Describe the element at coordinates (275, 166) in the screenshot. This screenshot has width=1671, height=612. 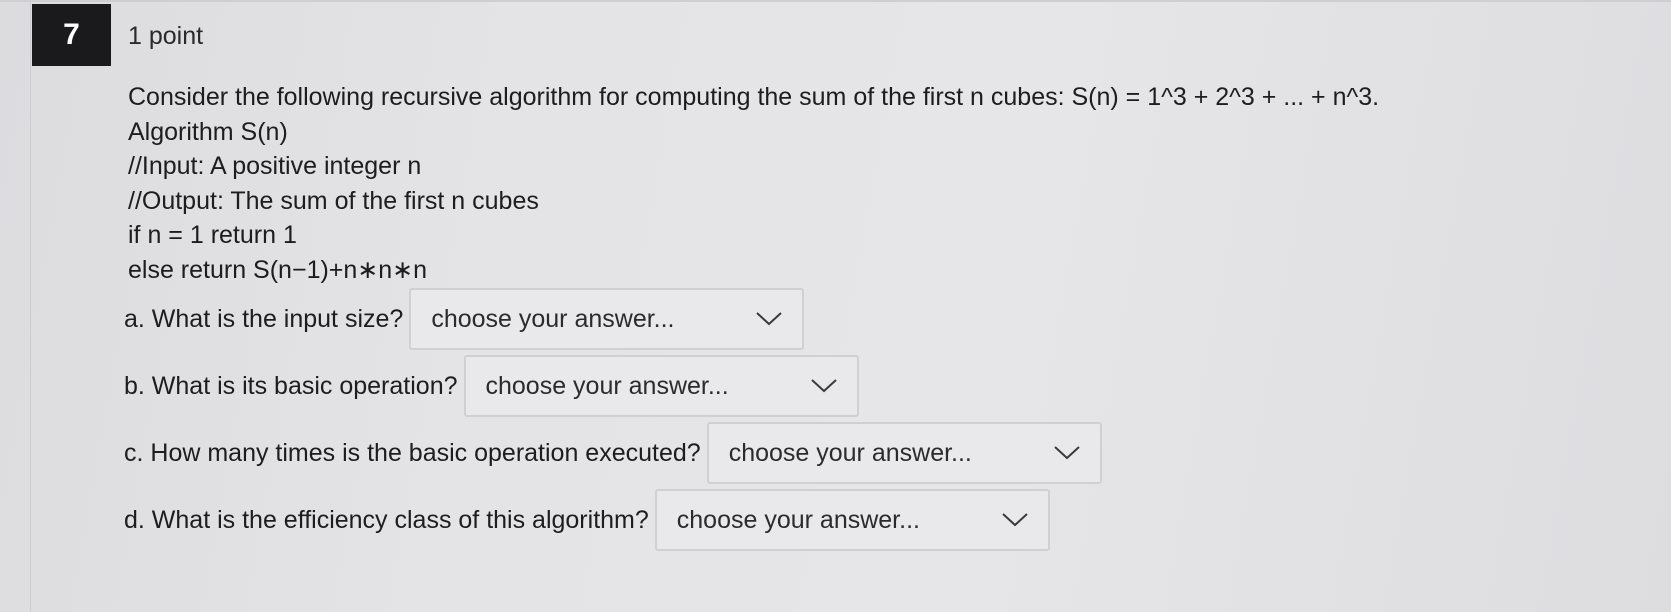
I see `stem-line: //Input: A positive integer n` at that location.